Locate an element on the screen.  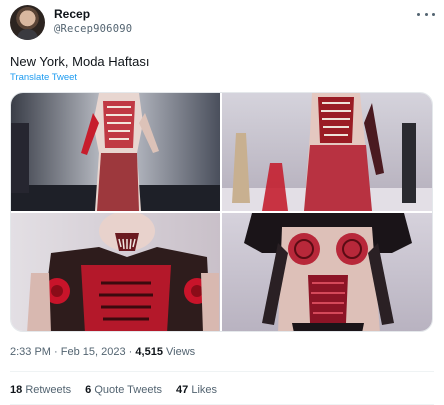
views-count: 4,515 is located at coordinates (149, 352).